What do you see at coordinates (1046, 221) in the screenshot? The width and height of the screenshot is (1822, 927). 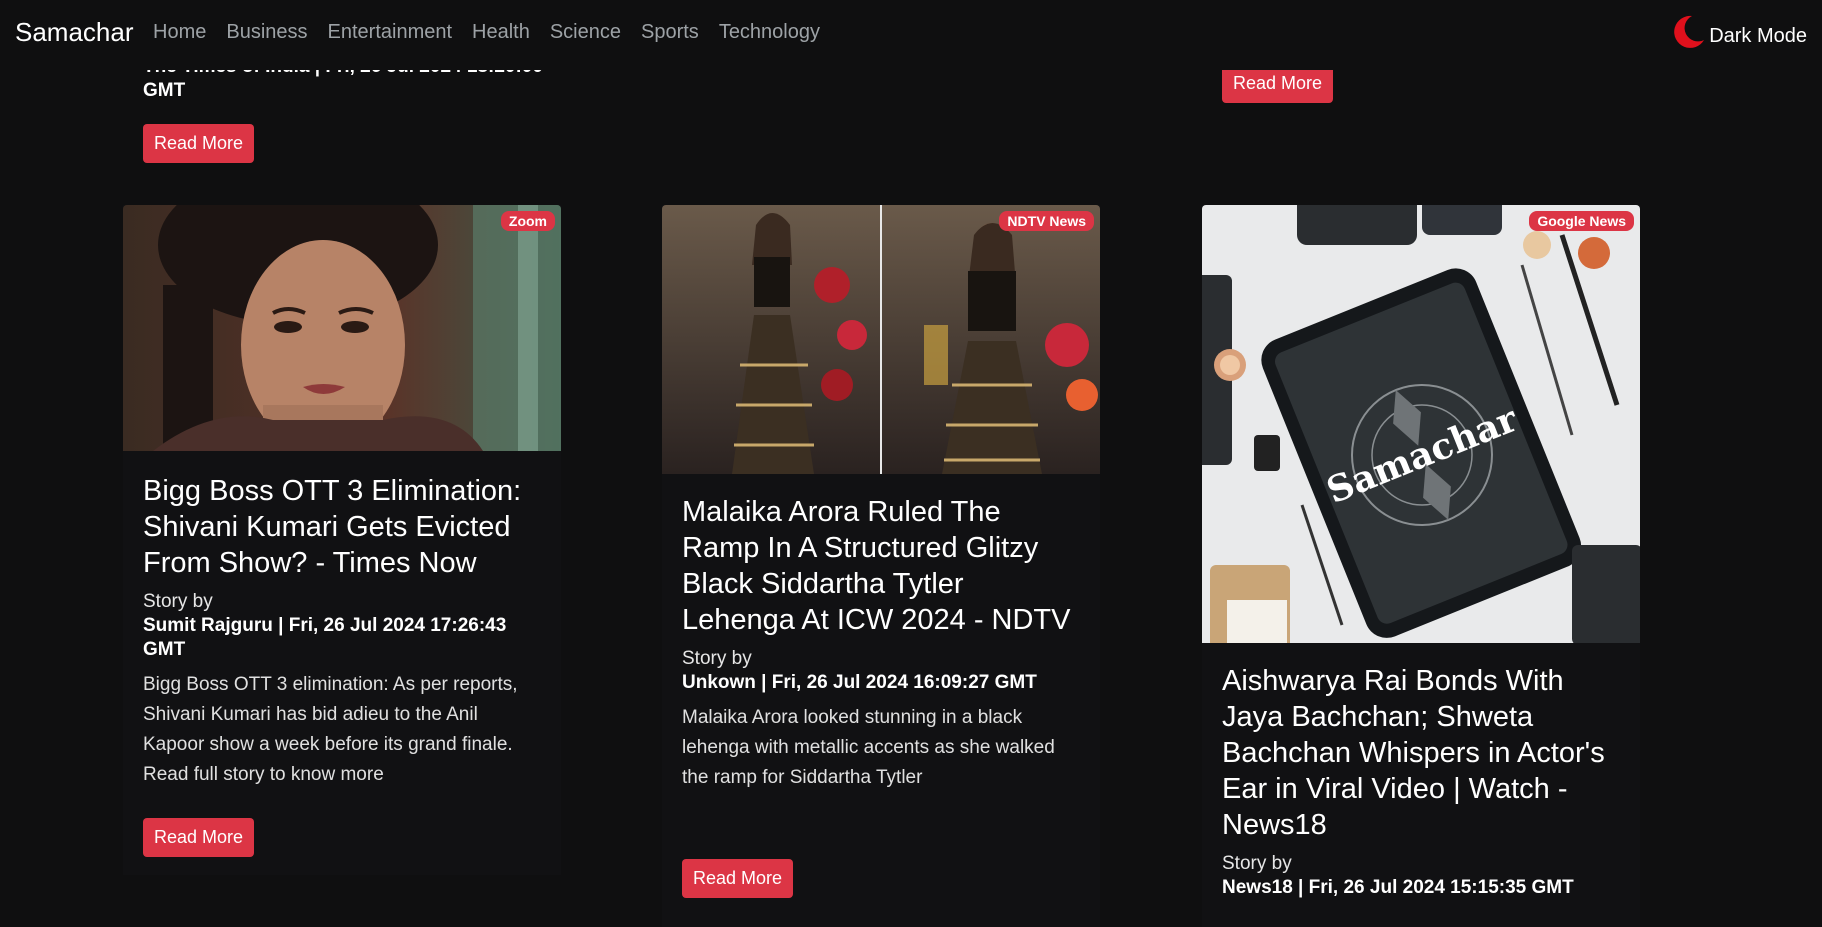 I see `source-badge: NDTV News` at bounding box center [1046, 221].